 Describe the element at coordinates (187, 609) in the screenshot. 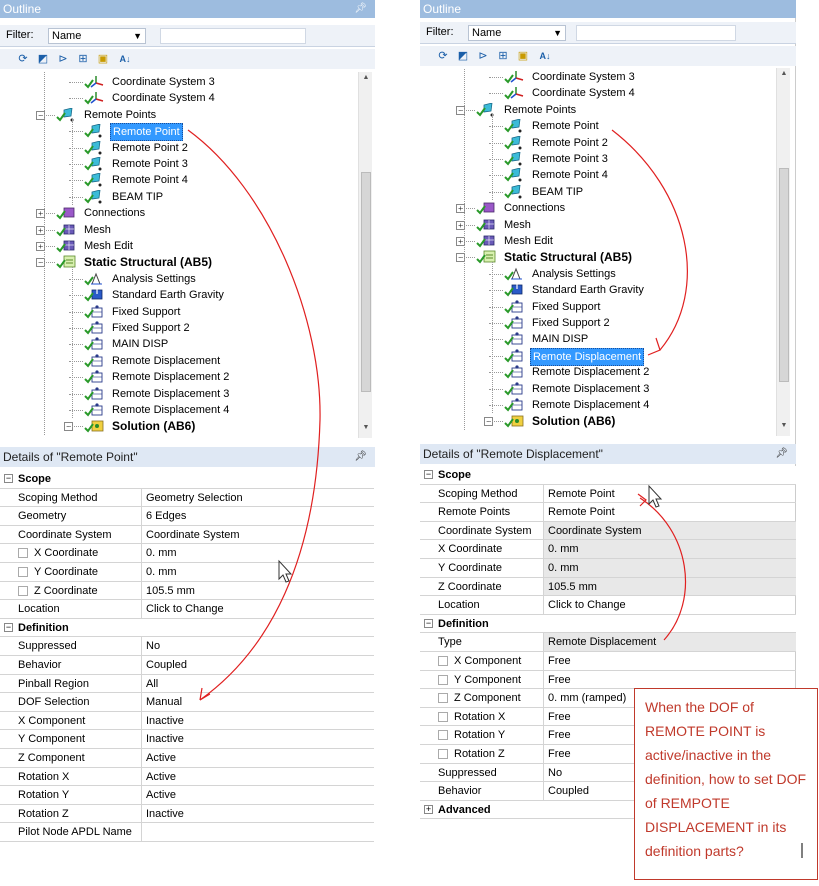

I see `details-row: Location Click to Change` at that location.